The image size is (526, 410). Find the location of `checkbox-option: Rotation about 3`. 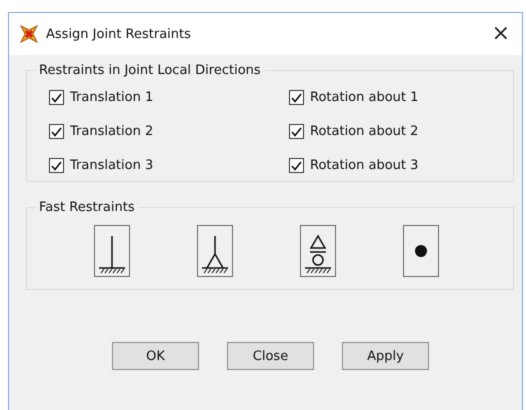

checkbox-option: Rotation about 3 is located at coordinates (389, 165).